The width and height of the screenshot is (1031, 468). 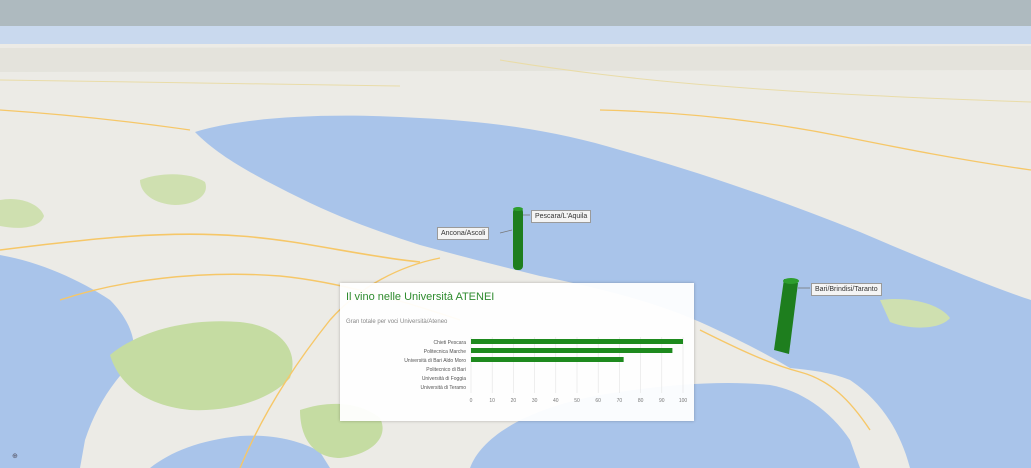 I want to click on marker-column, so click(x=518, y=239).